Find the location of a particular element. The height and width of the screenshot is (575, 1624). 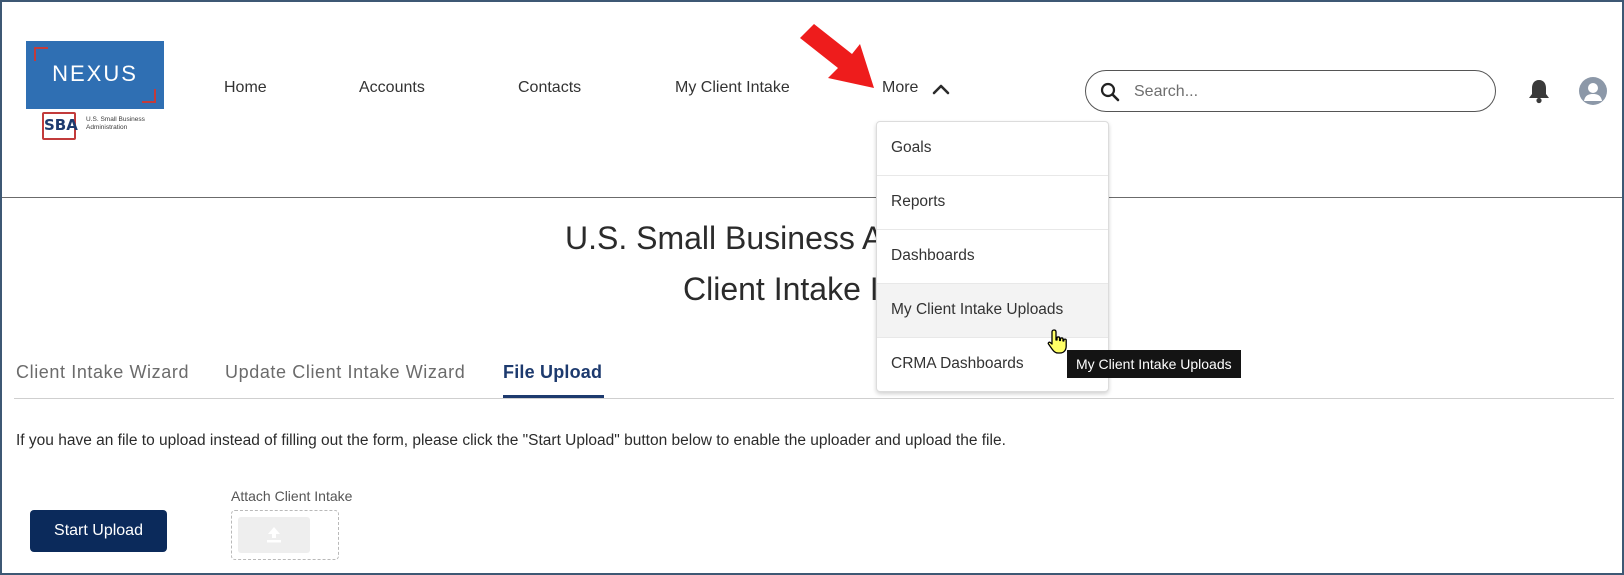

sba-agency-name: U.S. Small Business Administration is located at coordinates (115, 123).